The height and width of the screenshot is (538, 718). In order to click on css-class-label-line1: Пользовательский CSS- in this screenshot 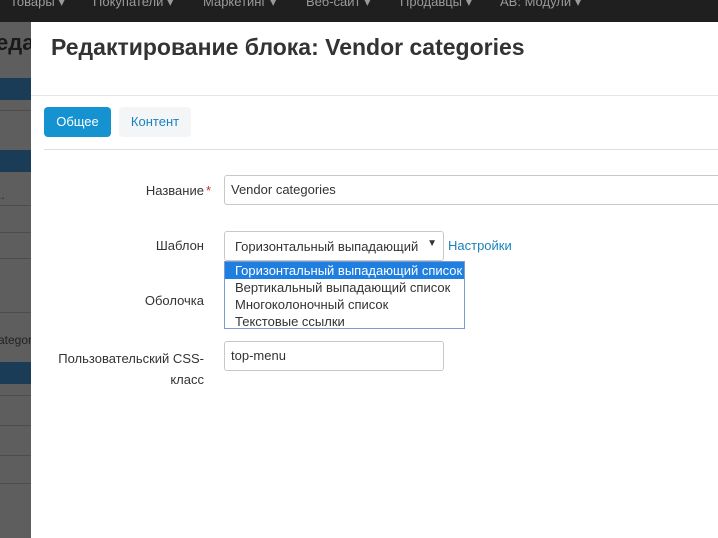, I will do `click(131, 358)`.